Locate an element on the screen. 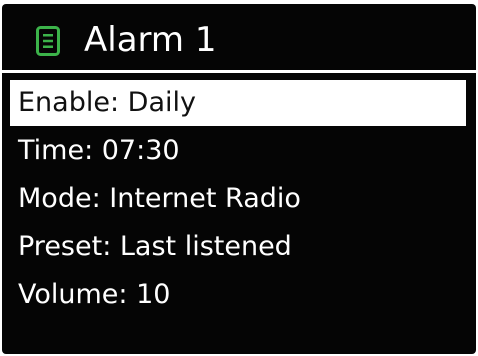 This screenshot has width=478, height=356. menu-item-volume: Volume: 10 is located at coordinates (239, 295).